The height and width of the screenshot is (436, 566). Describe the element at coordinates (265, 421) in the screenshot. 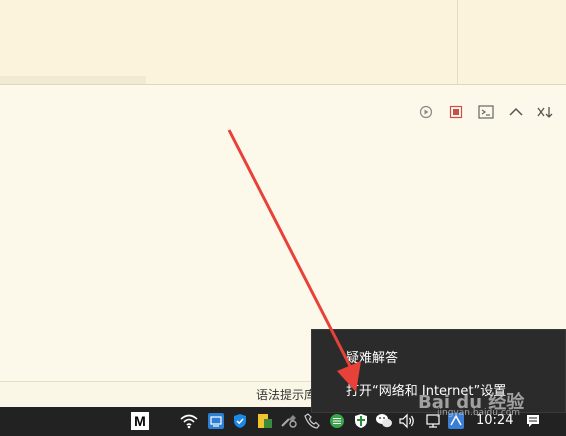

I see `notes-app-icon` at that location.